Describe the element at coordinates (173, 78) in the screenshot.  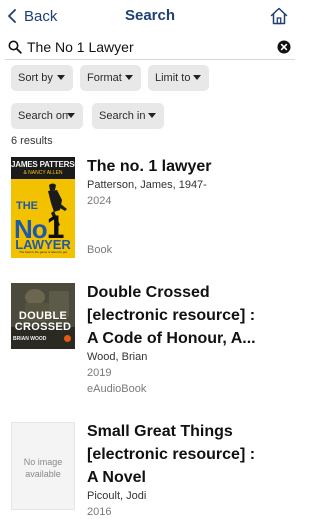
I see `limit-to-label: Limit to` at that location.